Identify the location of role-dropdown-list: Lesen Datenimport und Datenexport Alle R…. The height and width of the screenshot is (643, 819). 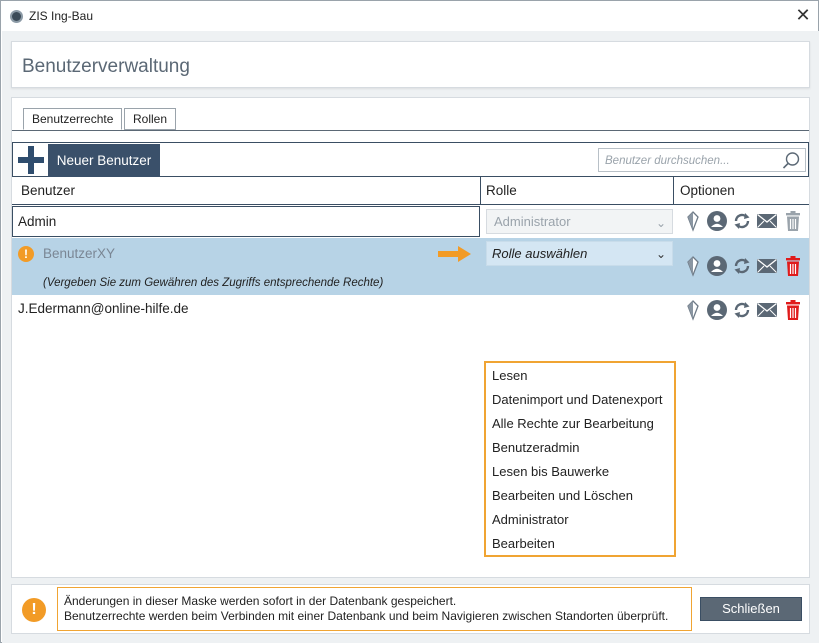
(580, 459).